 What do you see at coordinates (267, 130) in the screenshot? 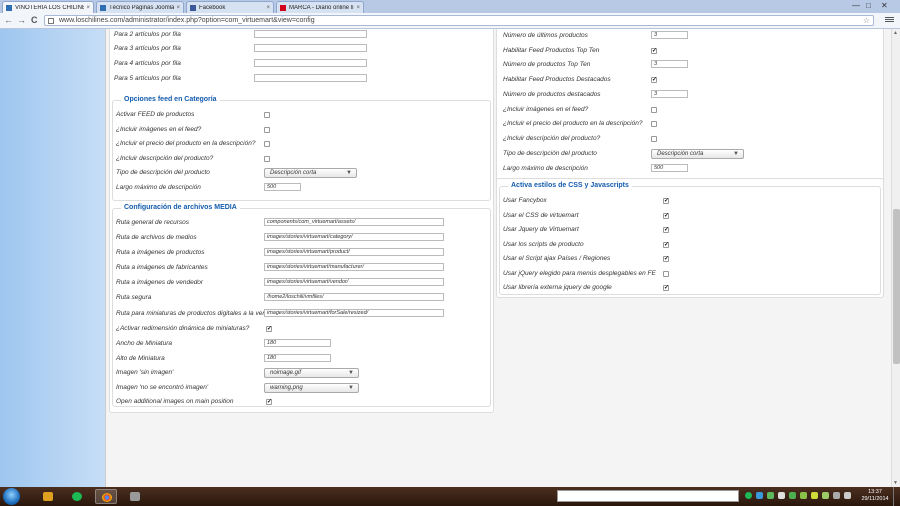
I see `incluir-imagenes-checkbox` at bounding box center [267, 130].